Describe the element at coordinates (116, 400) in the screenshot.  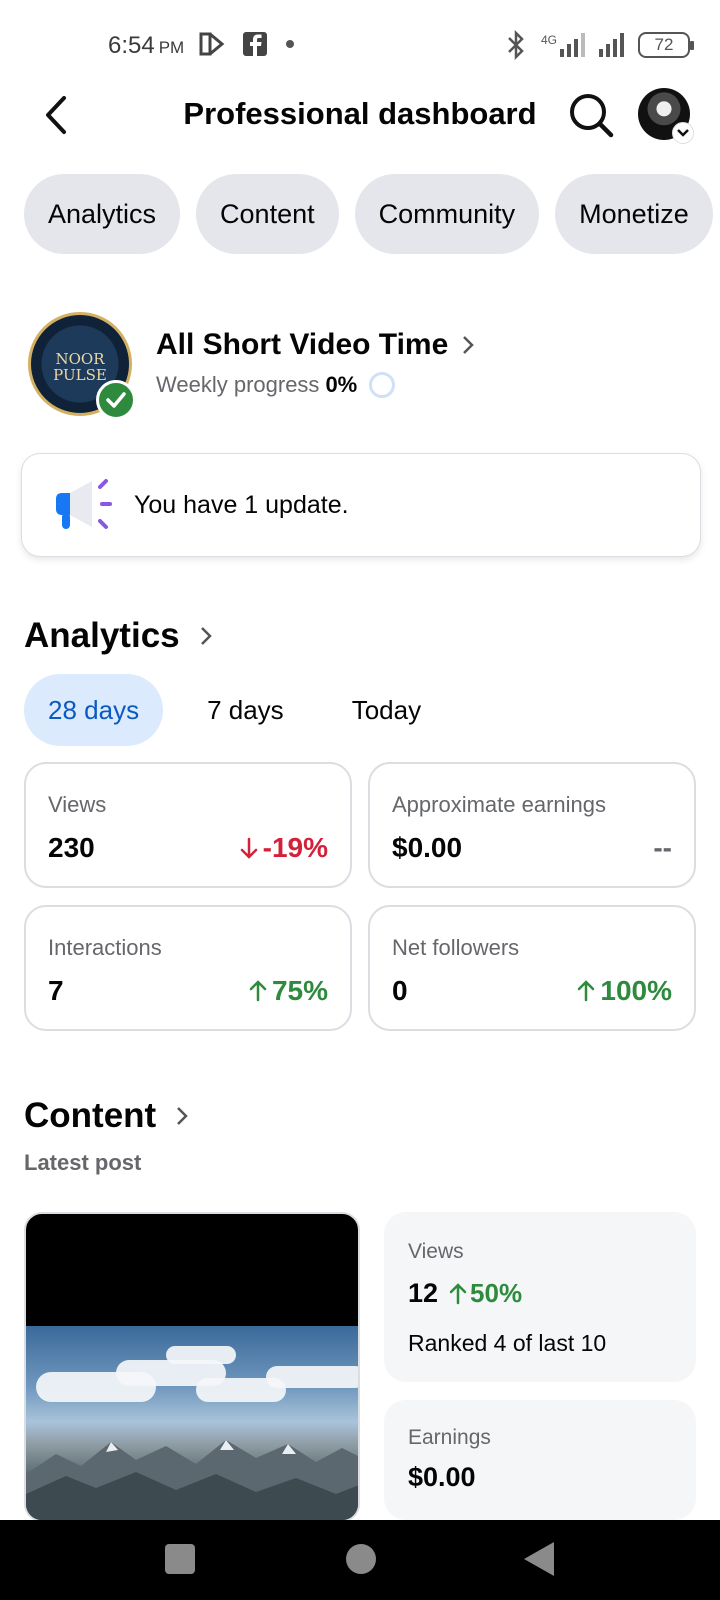
I see `verified-check-icon` at that location.